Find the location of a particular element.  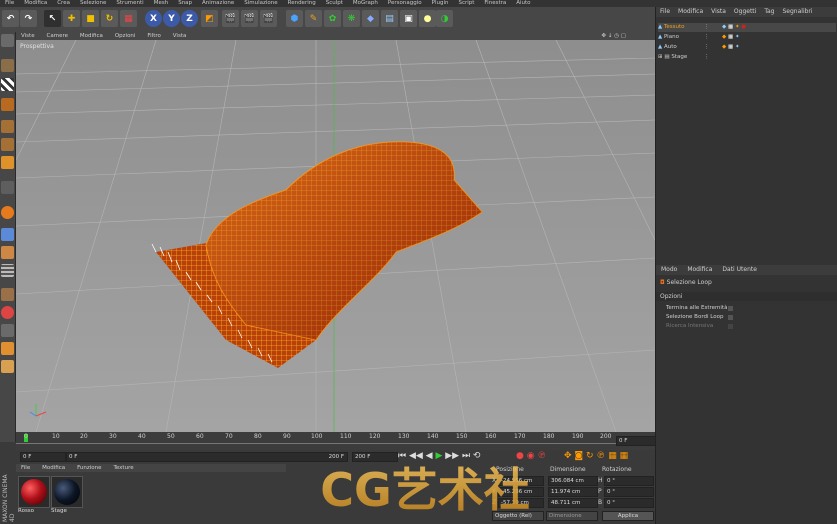

menu-simulazione: Simulazione is located at coordinates (260, 3).